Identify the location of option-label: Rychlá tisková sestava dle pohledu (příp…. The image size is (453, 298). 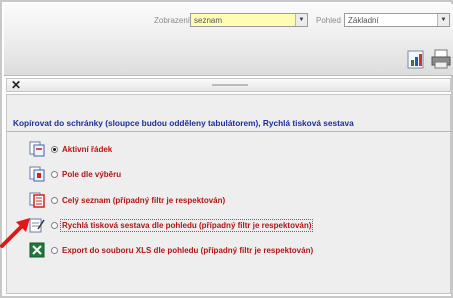
(186, 225).